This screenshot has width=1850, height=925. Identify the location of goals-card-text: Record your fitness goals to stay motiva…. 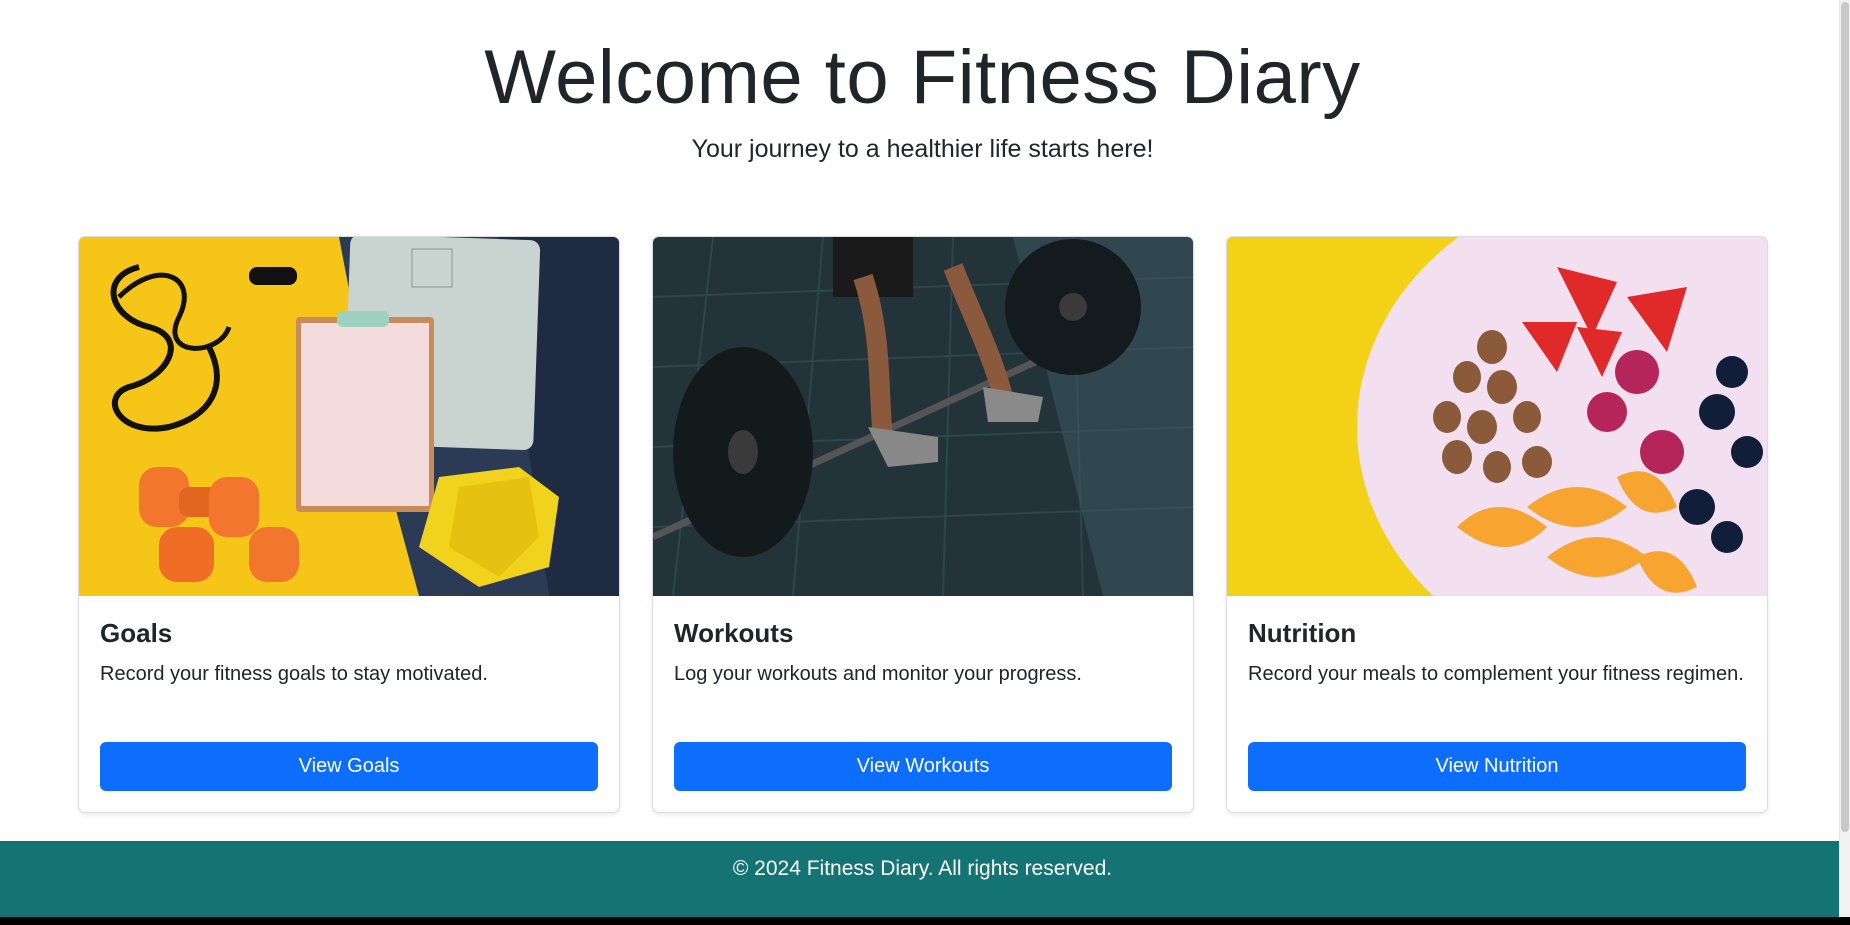
(294, 674).